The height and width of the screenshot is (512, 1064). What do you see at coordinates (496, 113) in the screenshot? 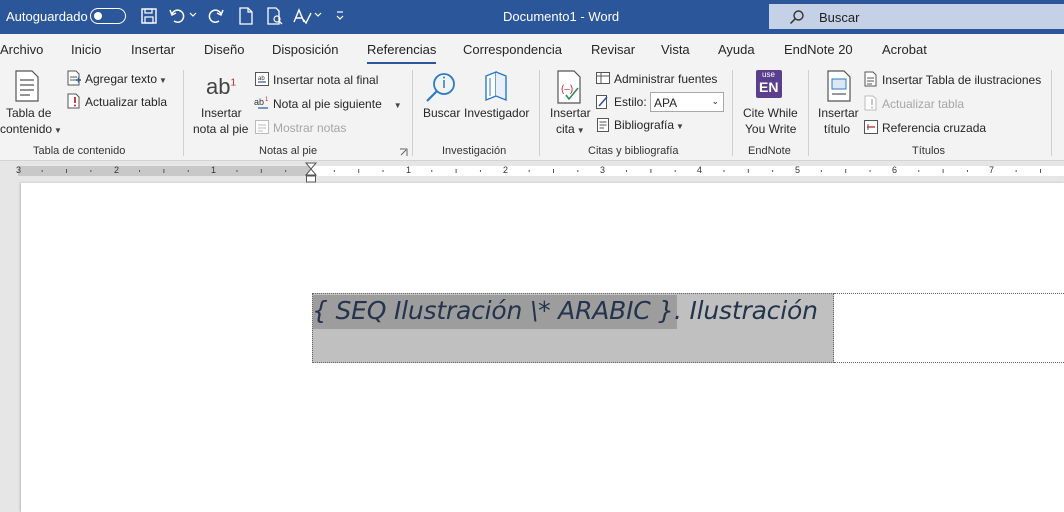
I see `researcher-button: Investigador` at bounding box center [496, 113].